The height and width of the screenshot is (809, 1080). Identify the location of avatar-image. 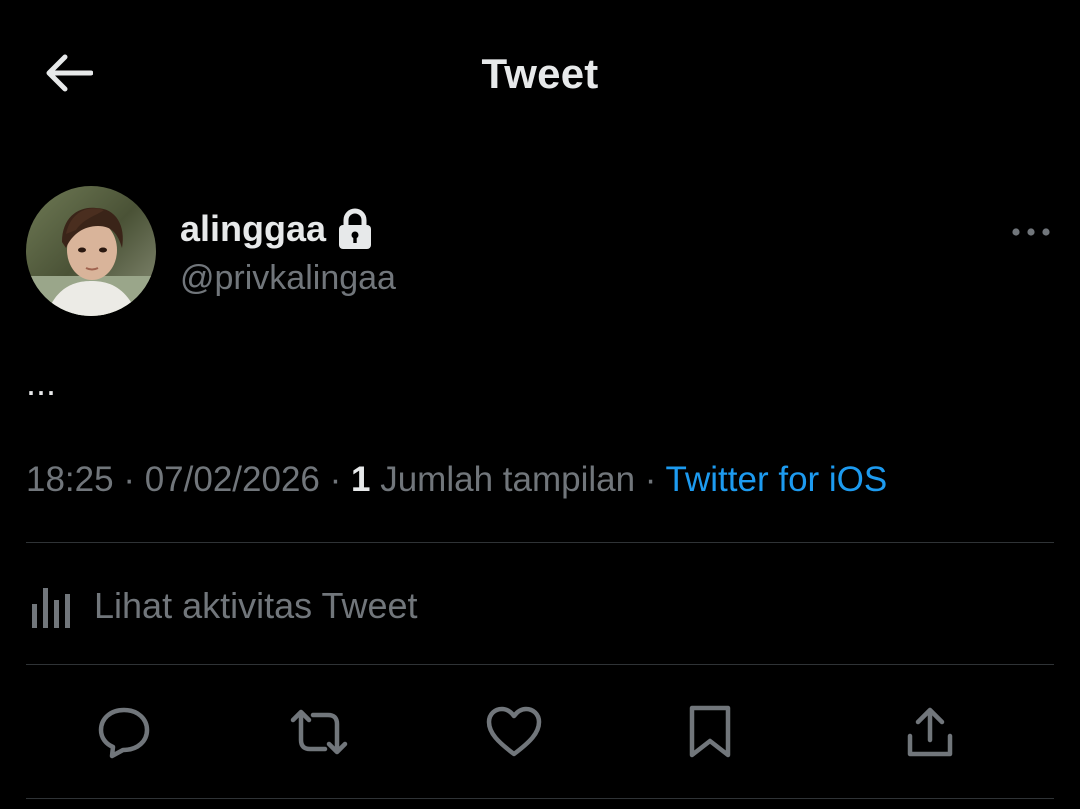
(91, 251).